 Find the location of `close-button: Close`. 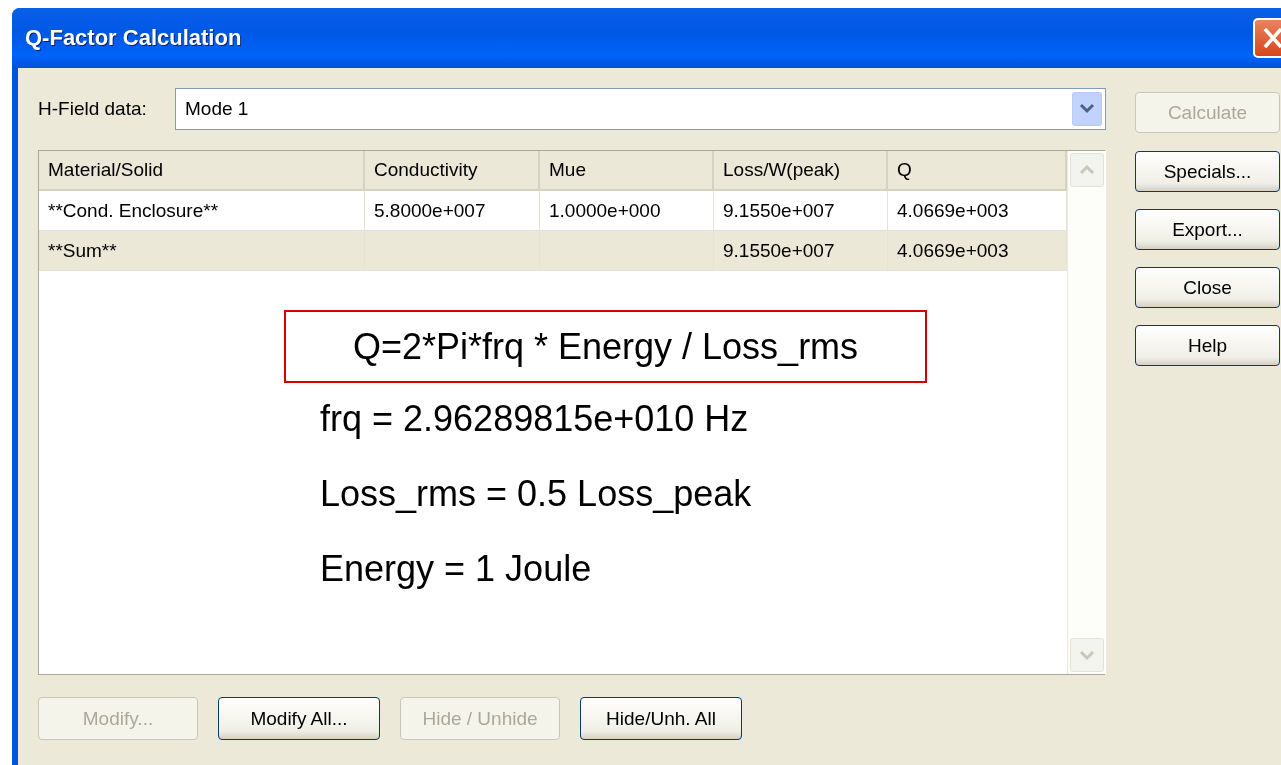

close-button: Close is located at coordinates (1207, 287).